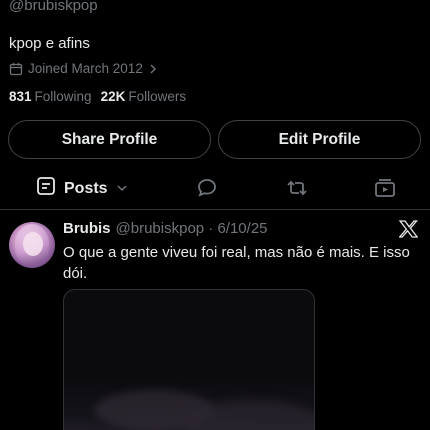  I want to click on media-icon, so click(385, 191).